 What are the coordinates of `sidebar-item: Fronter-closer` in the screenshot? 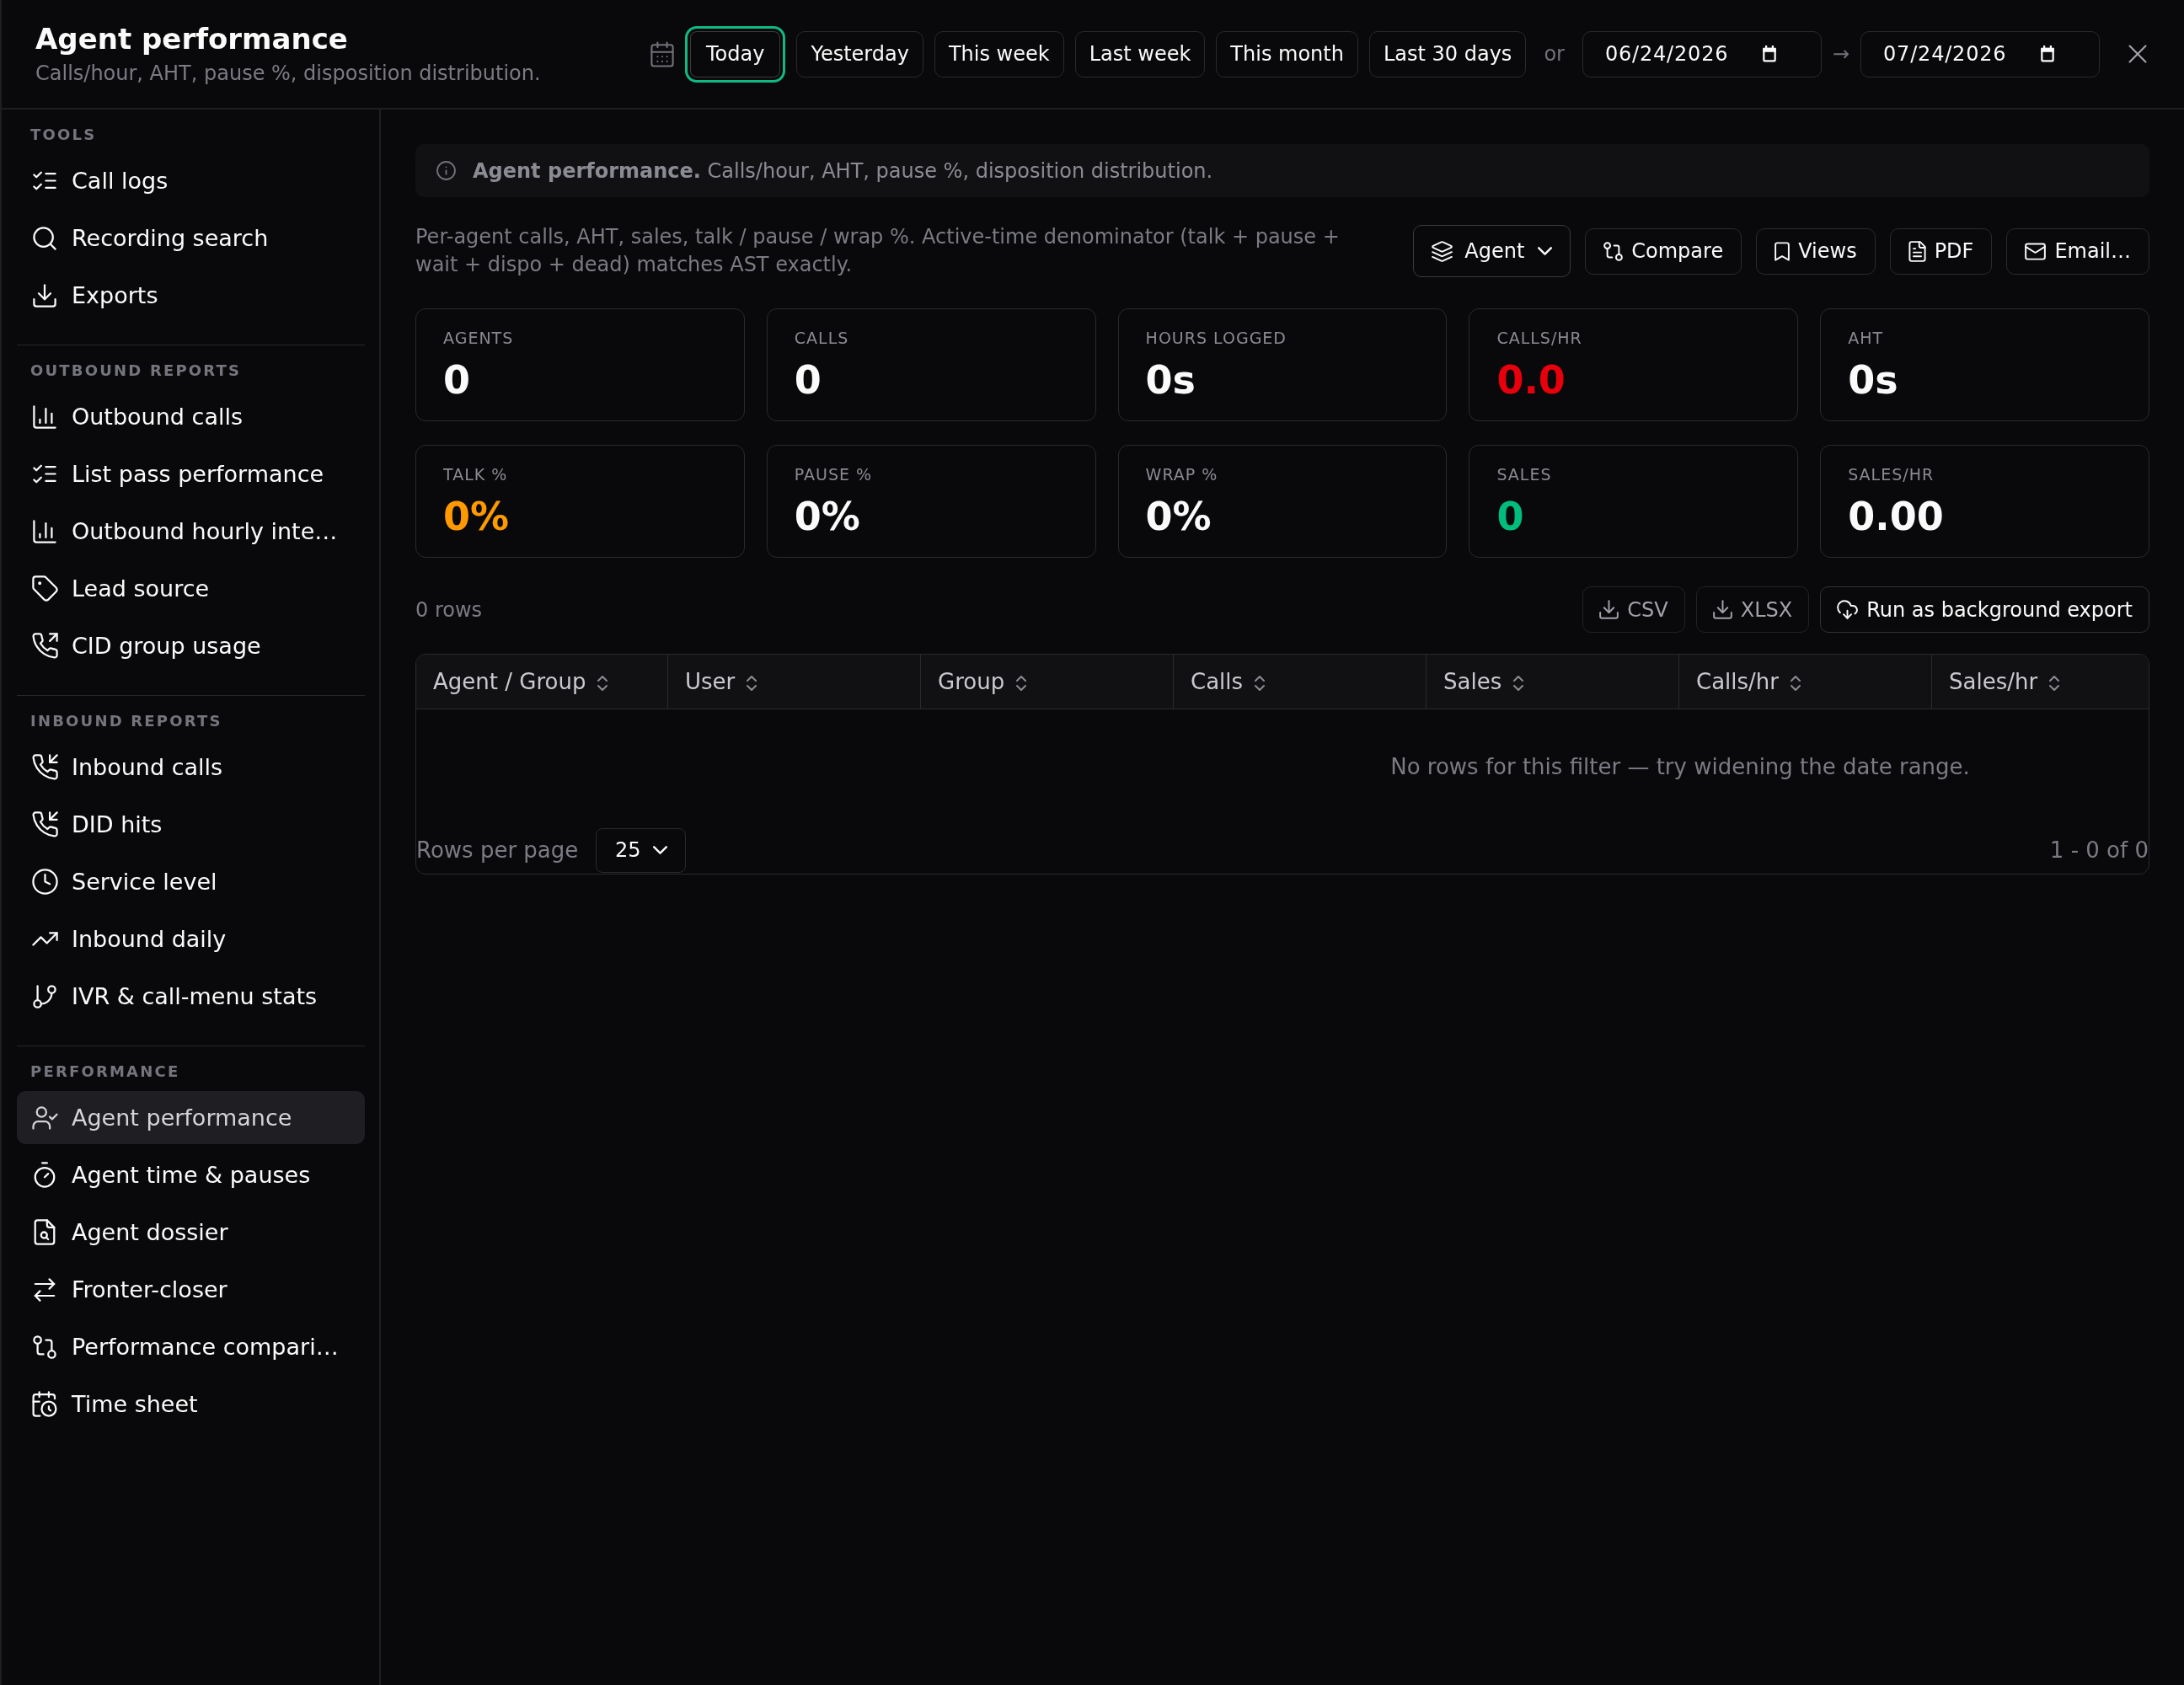 It's located at (191, 1289).